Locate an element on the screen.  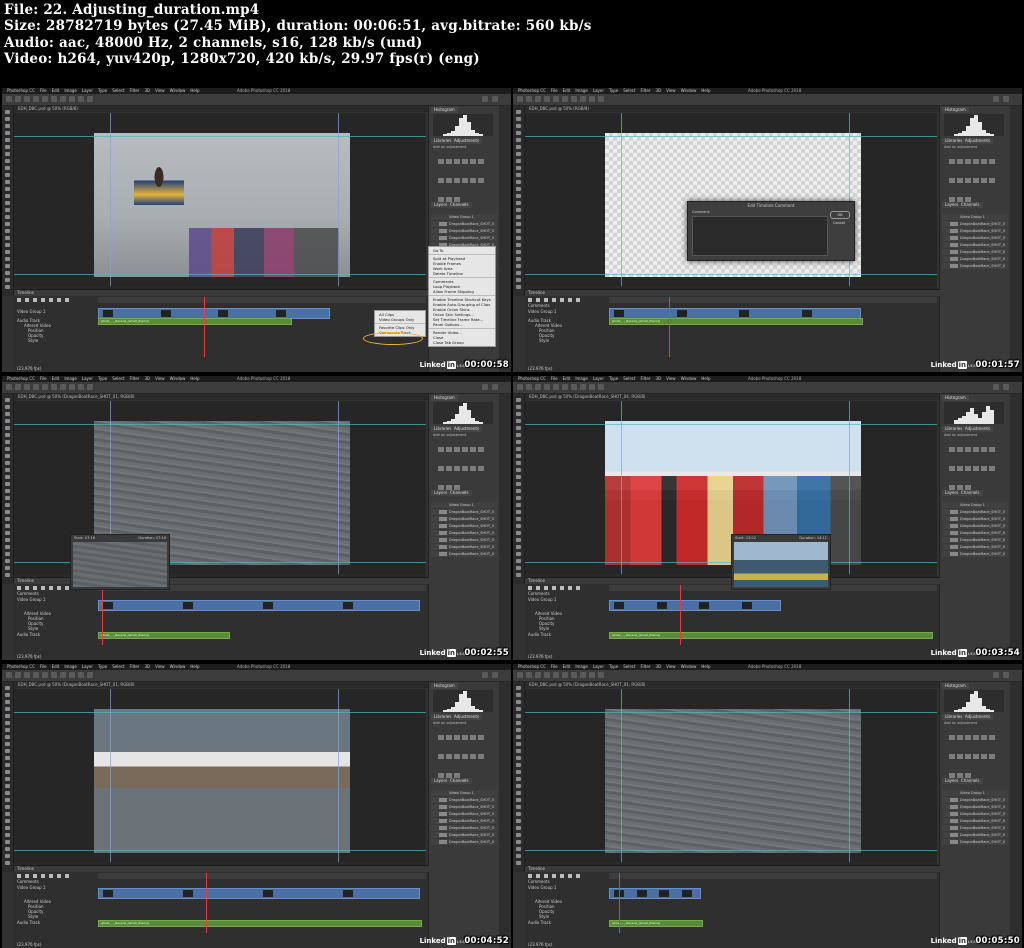
next-frame-icon is located at coordinates (43, 876).